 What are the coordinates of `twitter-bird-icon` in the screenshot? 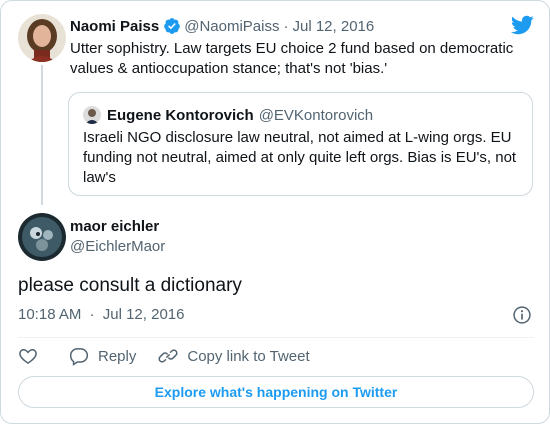 It's located at (522, 25).